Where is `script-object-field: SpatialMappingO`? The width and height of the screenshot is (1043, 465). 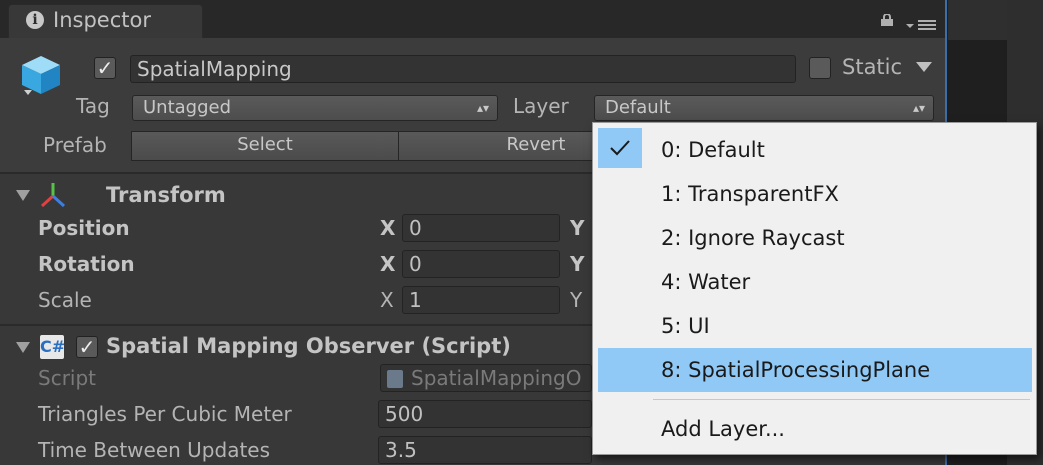
script-object-field: SpatialMappingO is located at coordinates (486, 378).